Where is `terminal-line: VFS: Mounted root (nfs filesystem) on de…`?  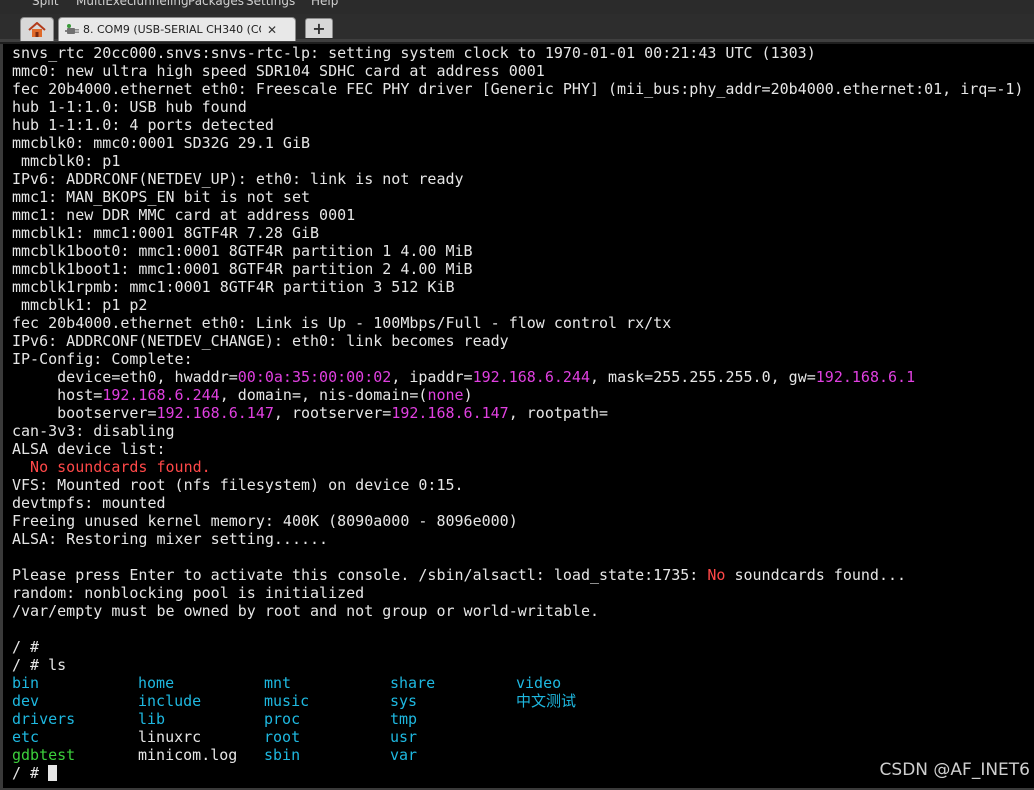 terminal-line: VFS: Mounted root (nfs filesystem) on de… is located at coordinates (517, 485).